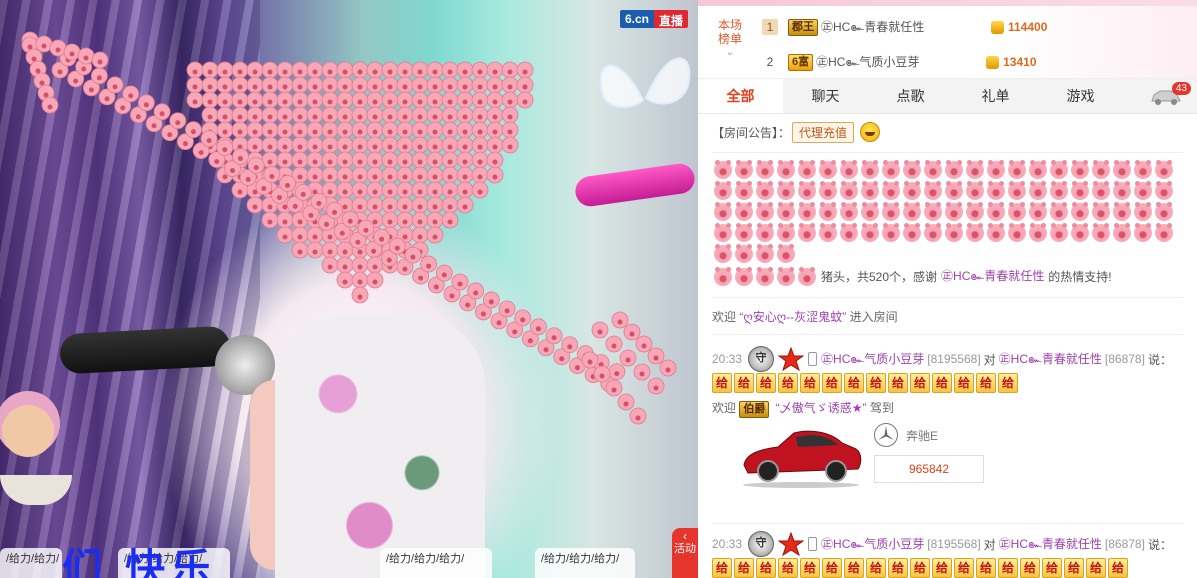  What do you see at coordinates (1159, 544) in the screenshot?
I see `say-word: 说：` at bounding box center [1159, 544].